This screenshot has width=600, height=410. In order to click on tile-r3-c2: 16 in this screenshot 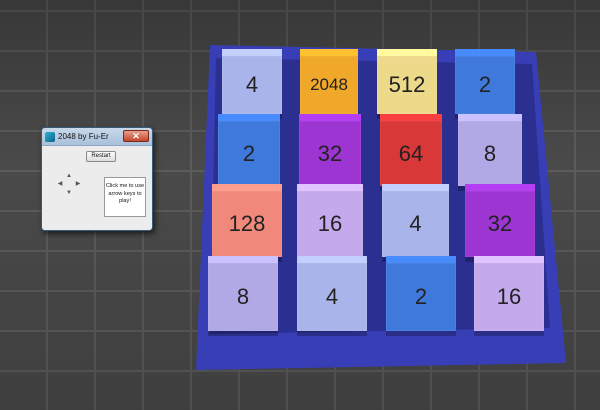, I will do `click(330, 224)`.